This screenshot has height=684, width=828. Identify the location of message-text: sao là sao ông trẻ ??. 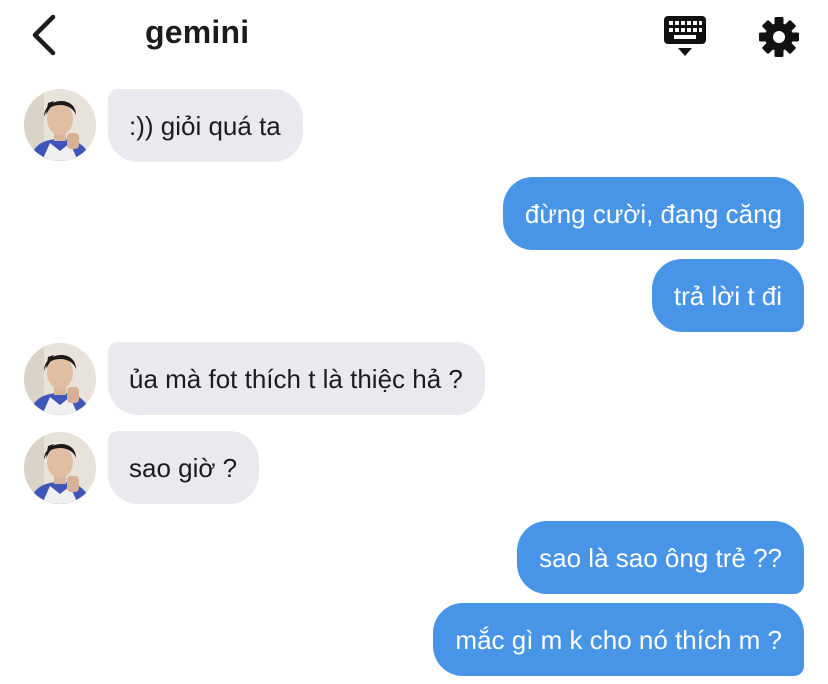
(660, 557).